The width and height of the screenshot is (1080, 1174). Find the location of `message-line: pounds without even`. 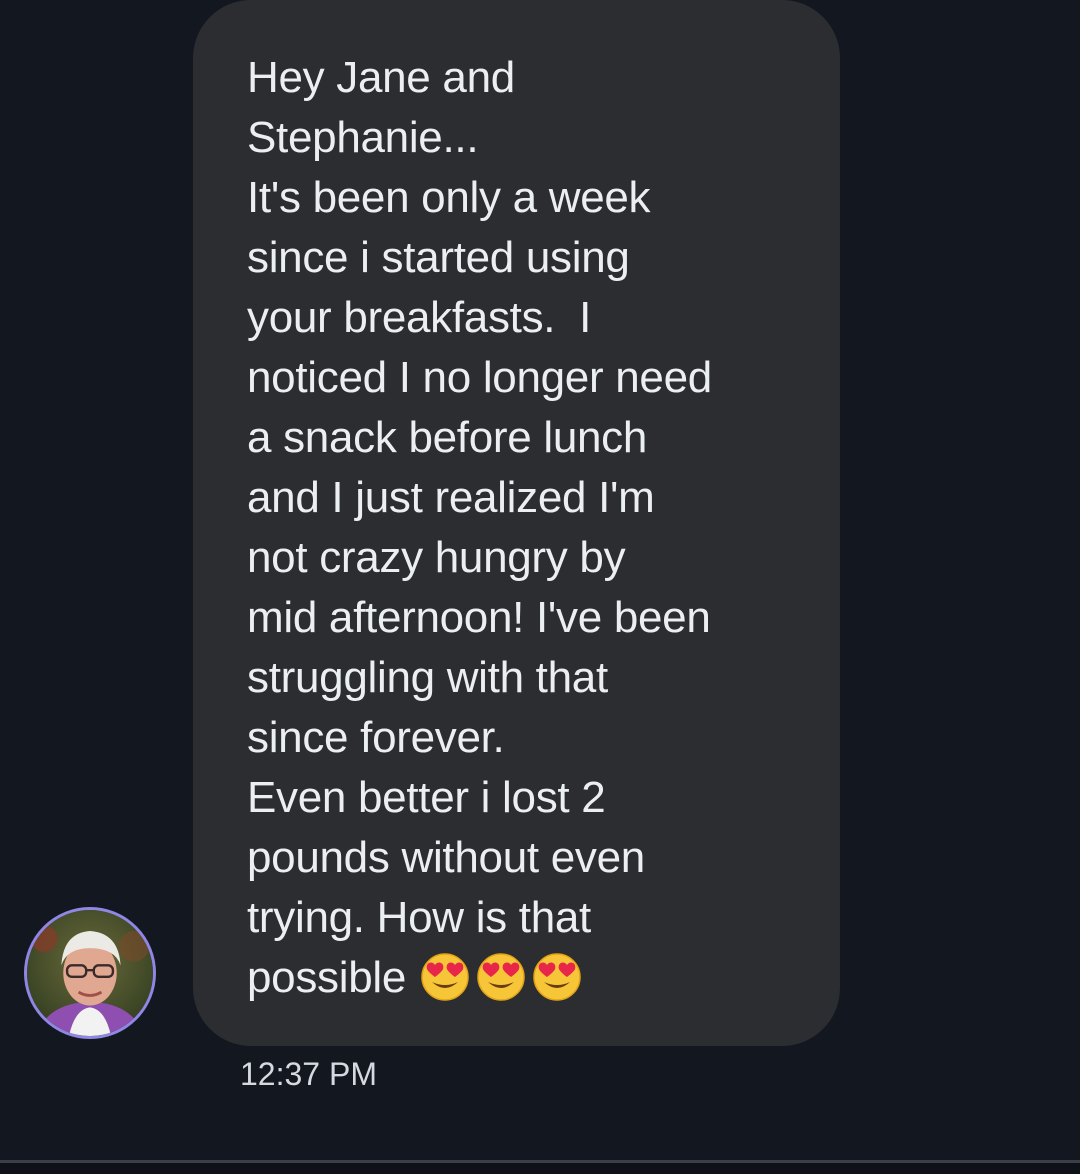

message-line: pounds without even is located at coordinates (446, 857).